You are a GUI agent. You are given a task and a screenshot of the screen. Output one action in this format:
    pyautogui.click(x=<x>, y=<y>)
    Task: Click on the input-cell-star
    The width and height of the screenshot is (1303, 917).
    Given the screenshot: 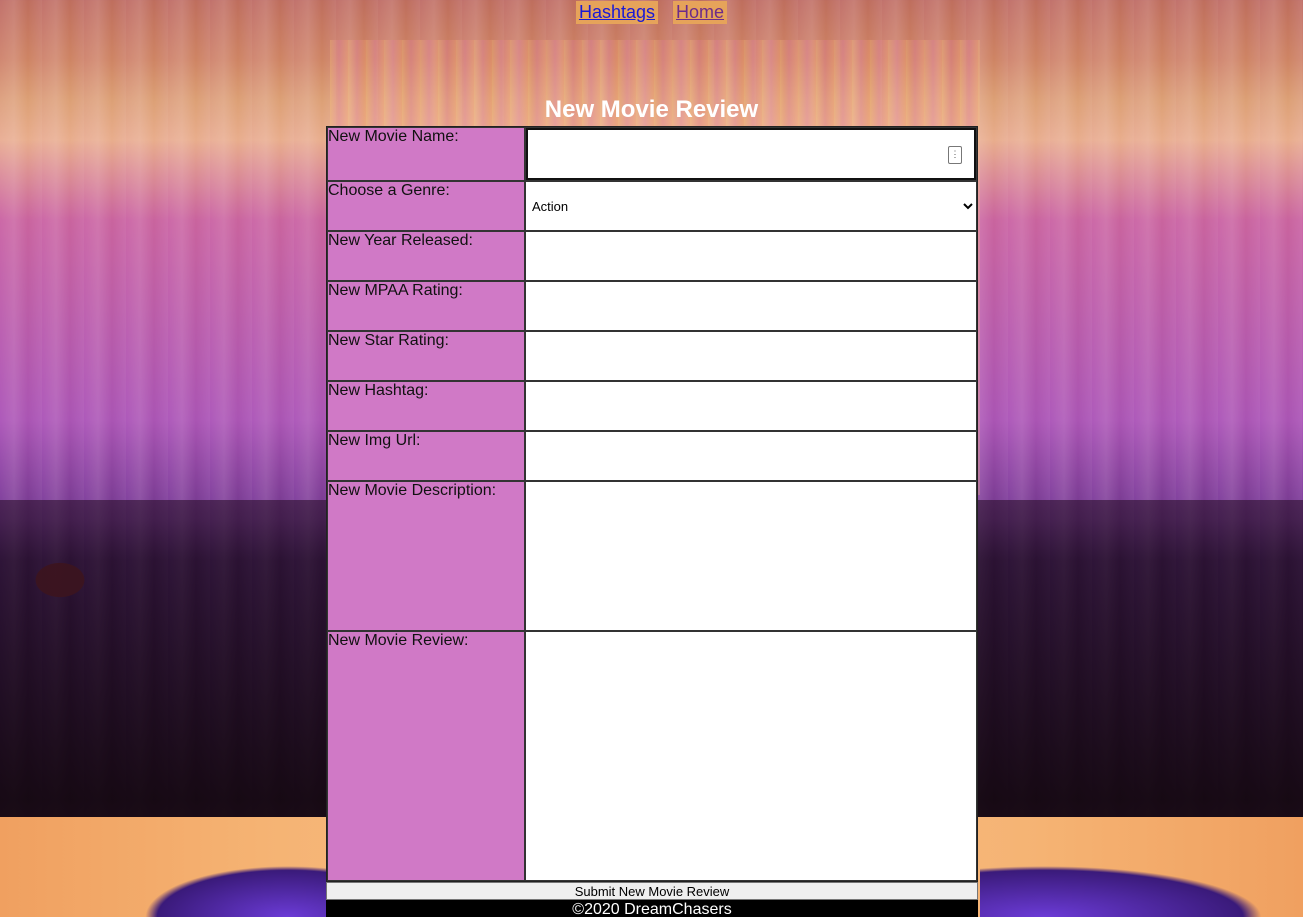 What is the action you would take?
    pyautogui.click(x=751, y=356)
    